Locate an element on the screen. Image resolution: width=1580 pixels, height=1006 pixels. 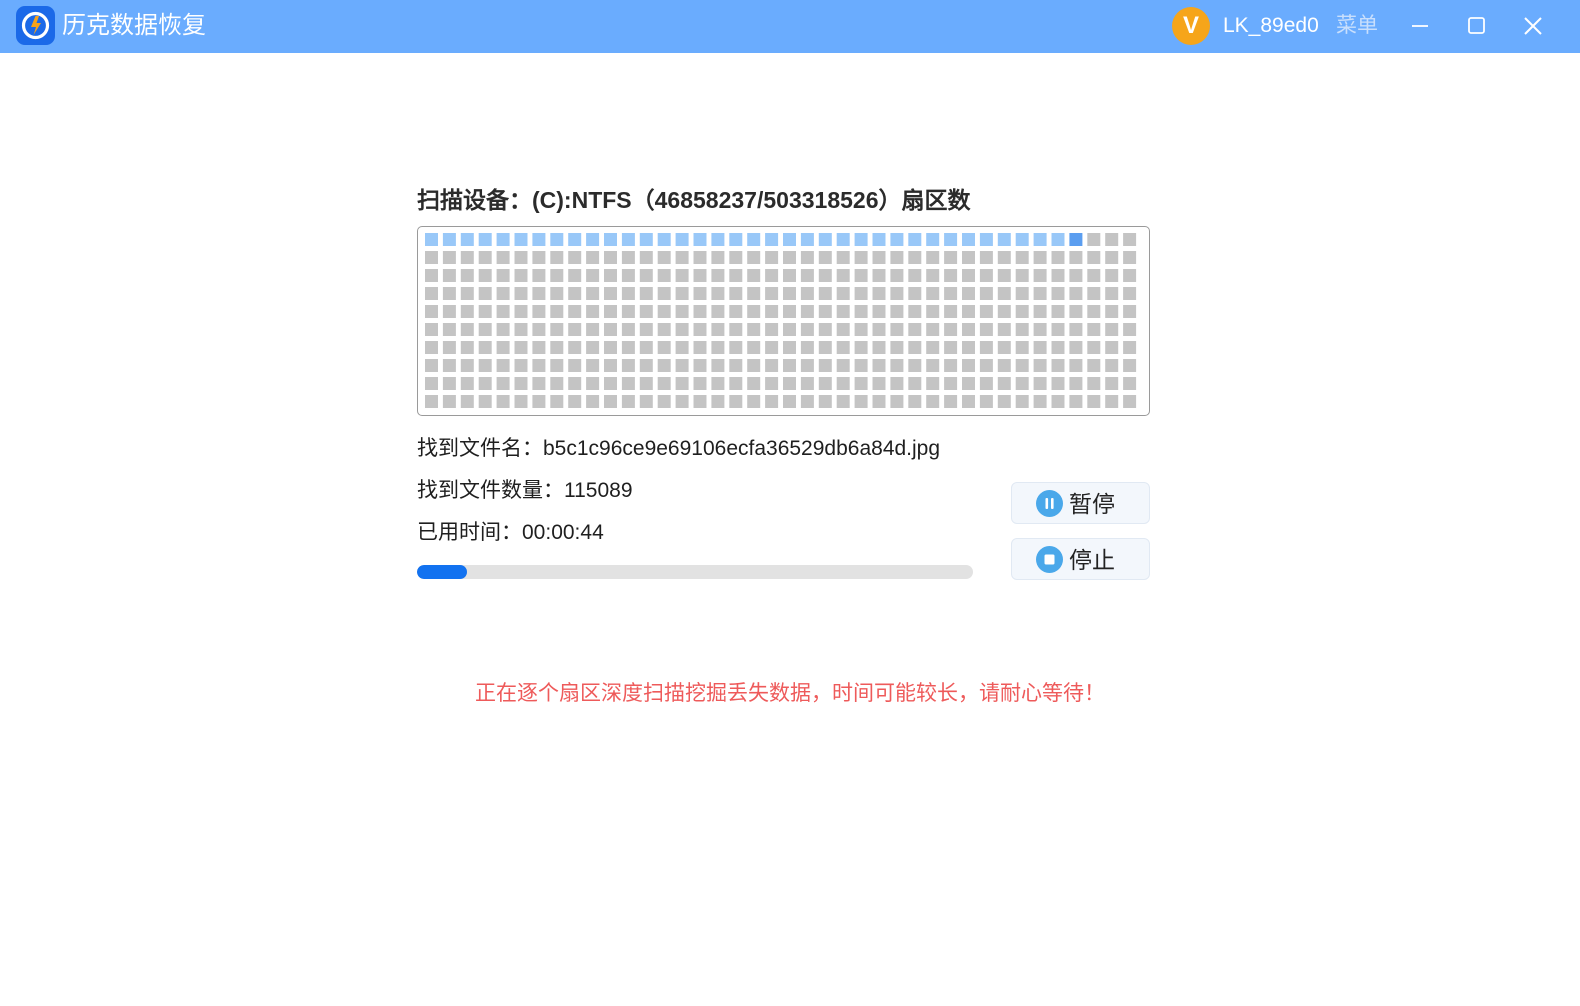
title-bar: 历克数据恢复 V LK_89ed0 菜单 is located at coordinates (790, 26).